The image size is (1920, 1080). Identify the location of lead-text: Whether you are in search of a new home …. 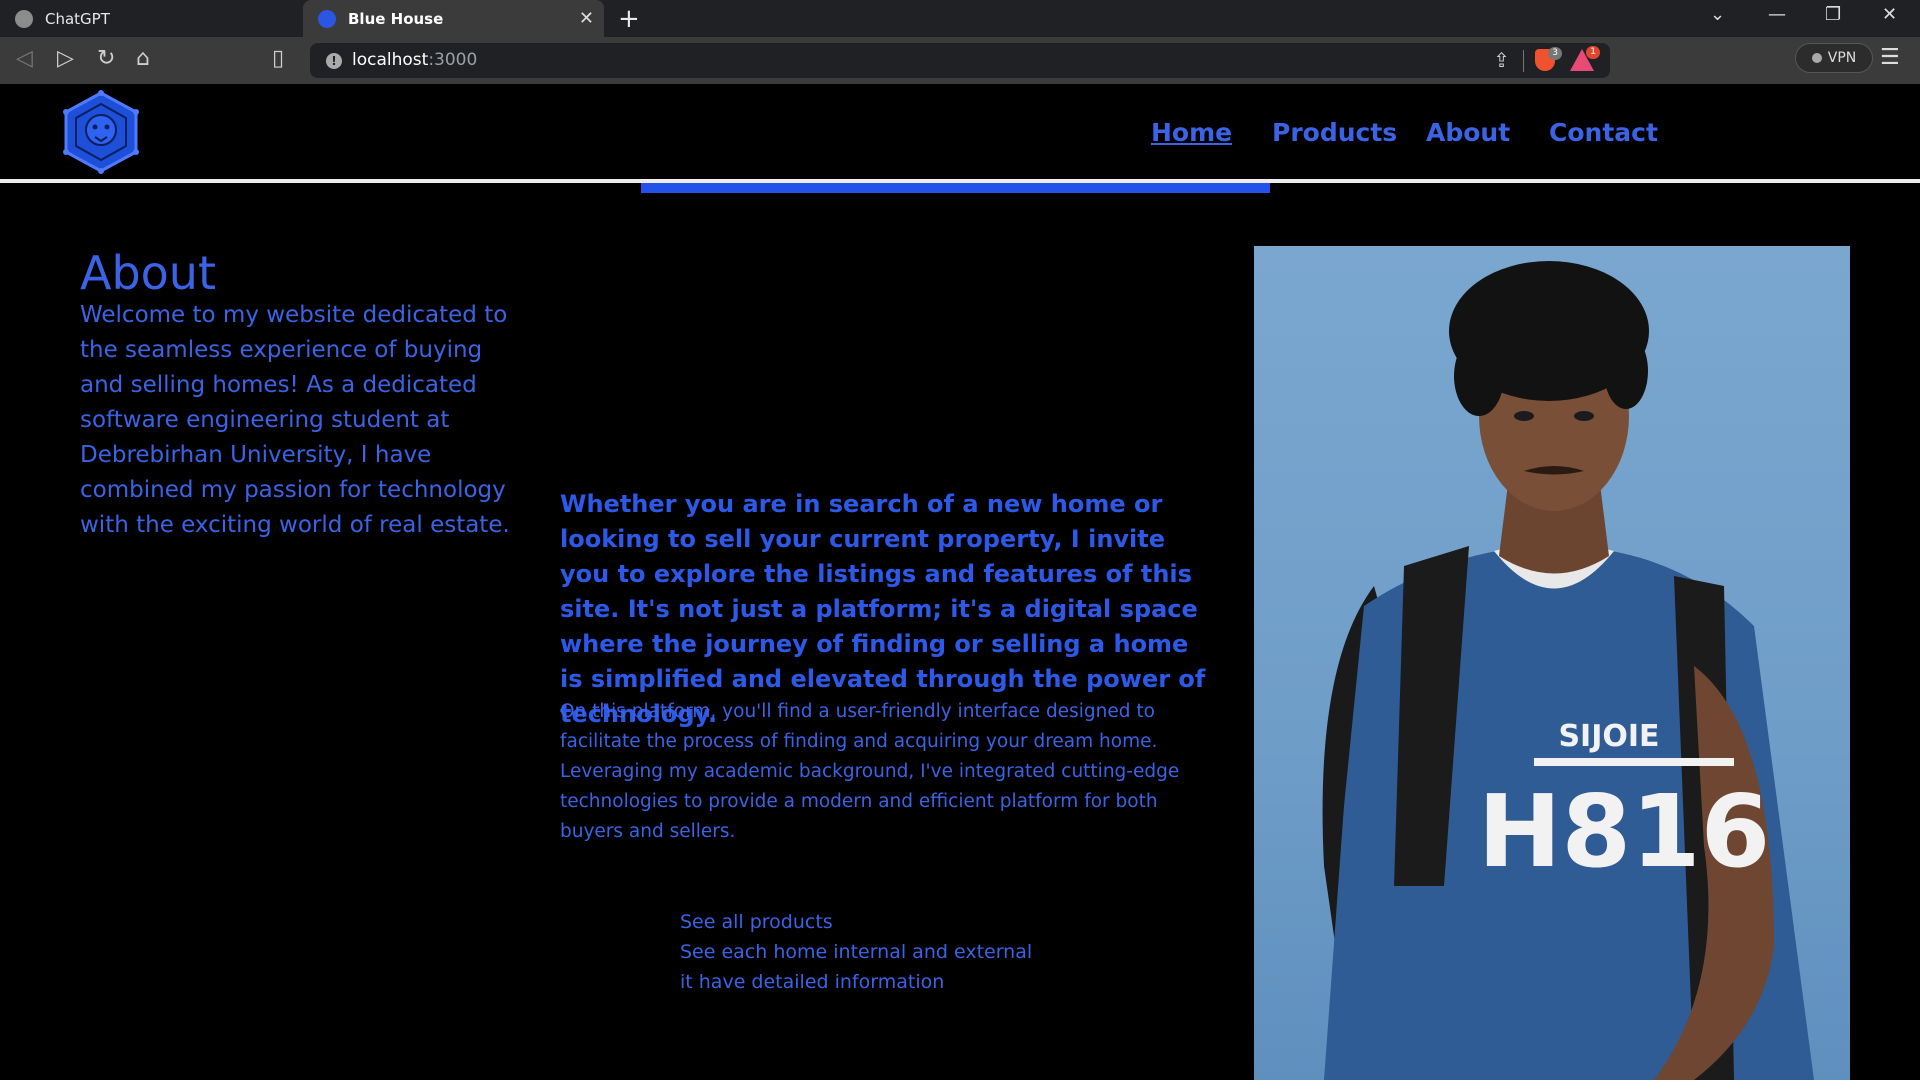
(883, 609).